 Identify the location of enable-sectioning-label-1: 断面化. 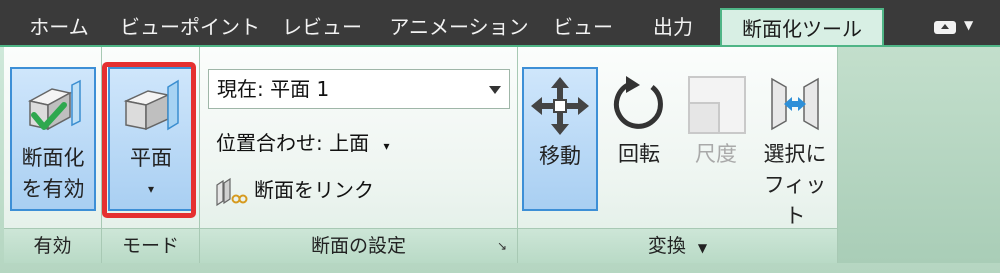
(53, 158).